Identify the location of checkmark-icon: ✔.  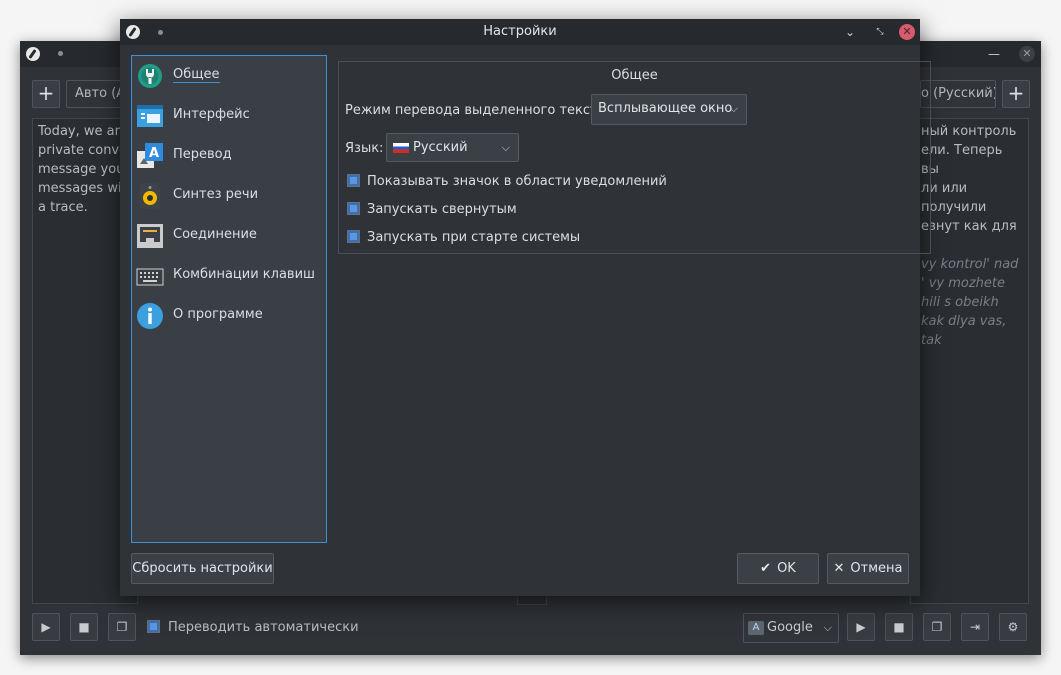
(766, 568).